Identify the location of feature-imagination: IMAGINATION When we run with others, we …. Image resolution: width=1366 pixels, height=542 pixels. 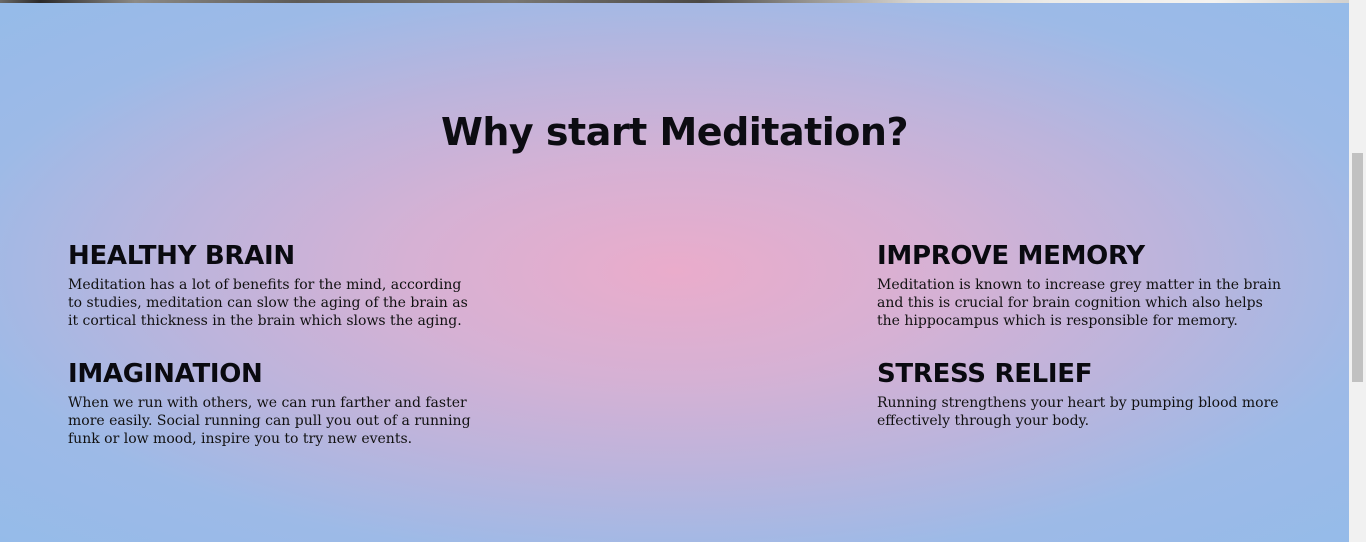
(273, 403).